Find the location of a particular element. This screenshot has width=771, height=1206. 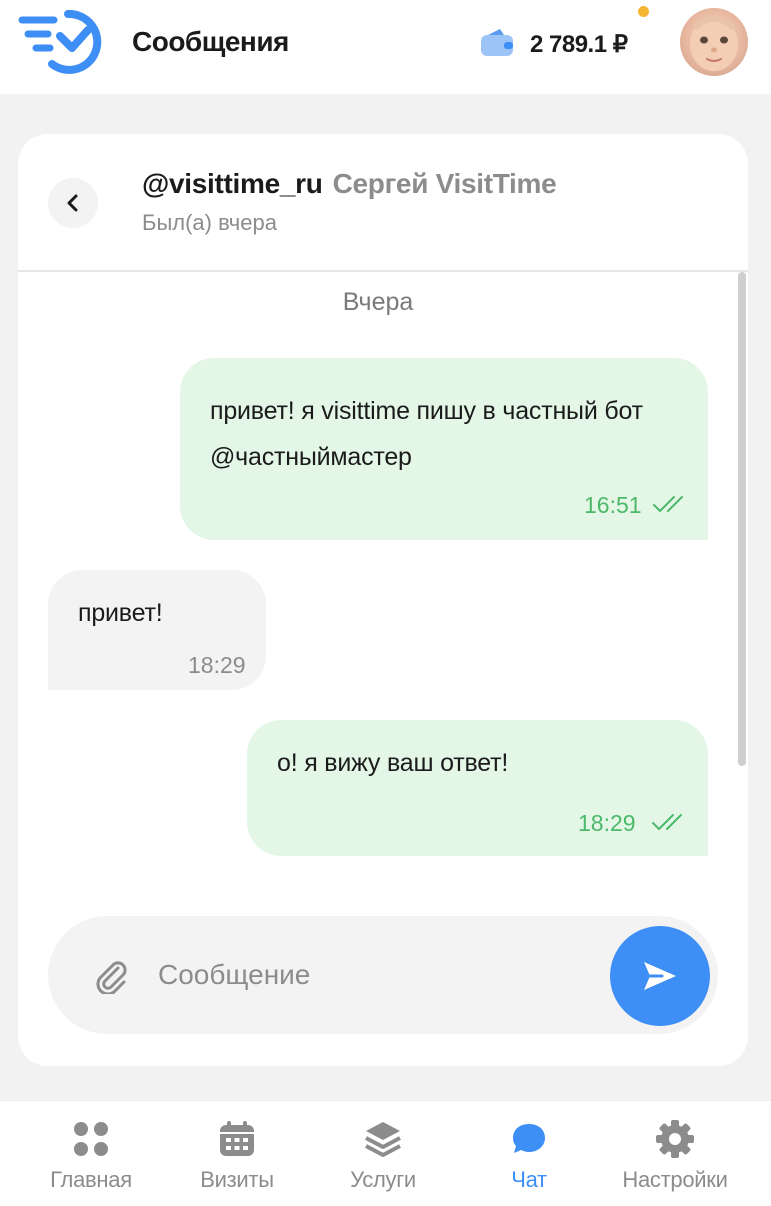

avatar-face-icon is located at coordinates (714, 43).